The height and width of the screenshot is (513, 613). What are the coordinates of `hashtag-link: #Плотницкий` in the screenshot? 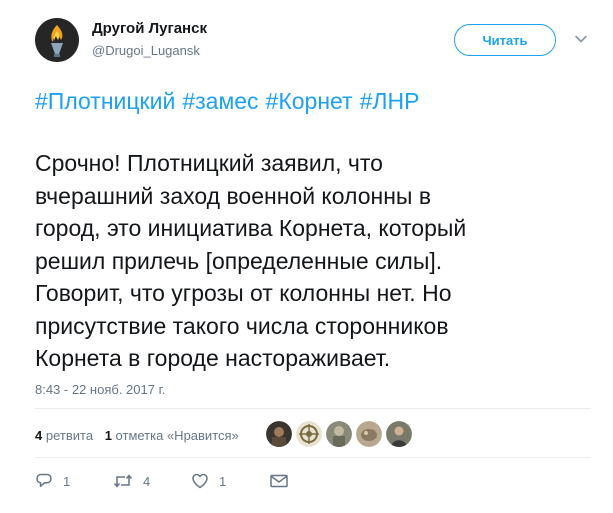 It's located at (105, 101).